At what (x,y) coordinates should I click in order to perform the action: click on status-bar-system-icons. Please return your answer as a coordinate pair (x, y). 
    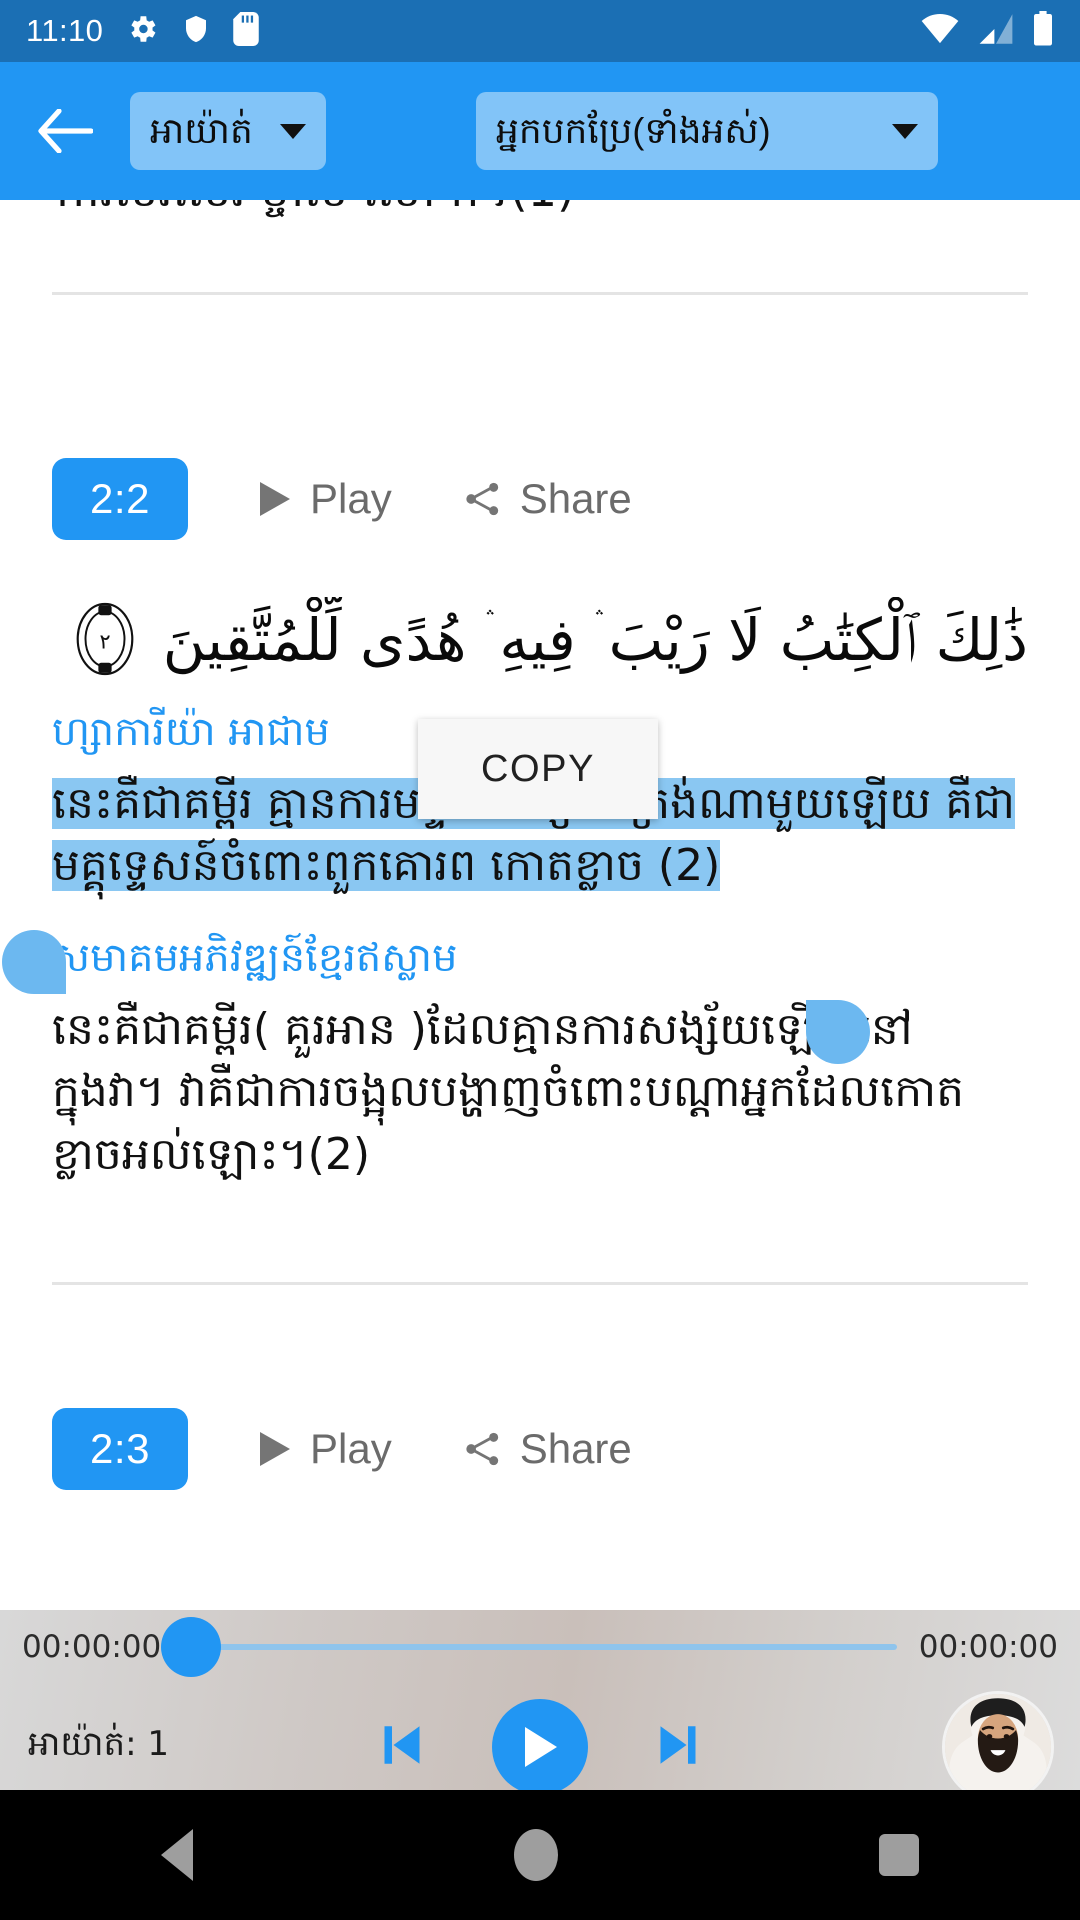
    Looking at the image, I should click on (987, 31).